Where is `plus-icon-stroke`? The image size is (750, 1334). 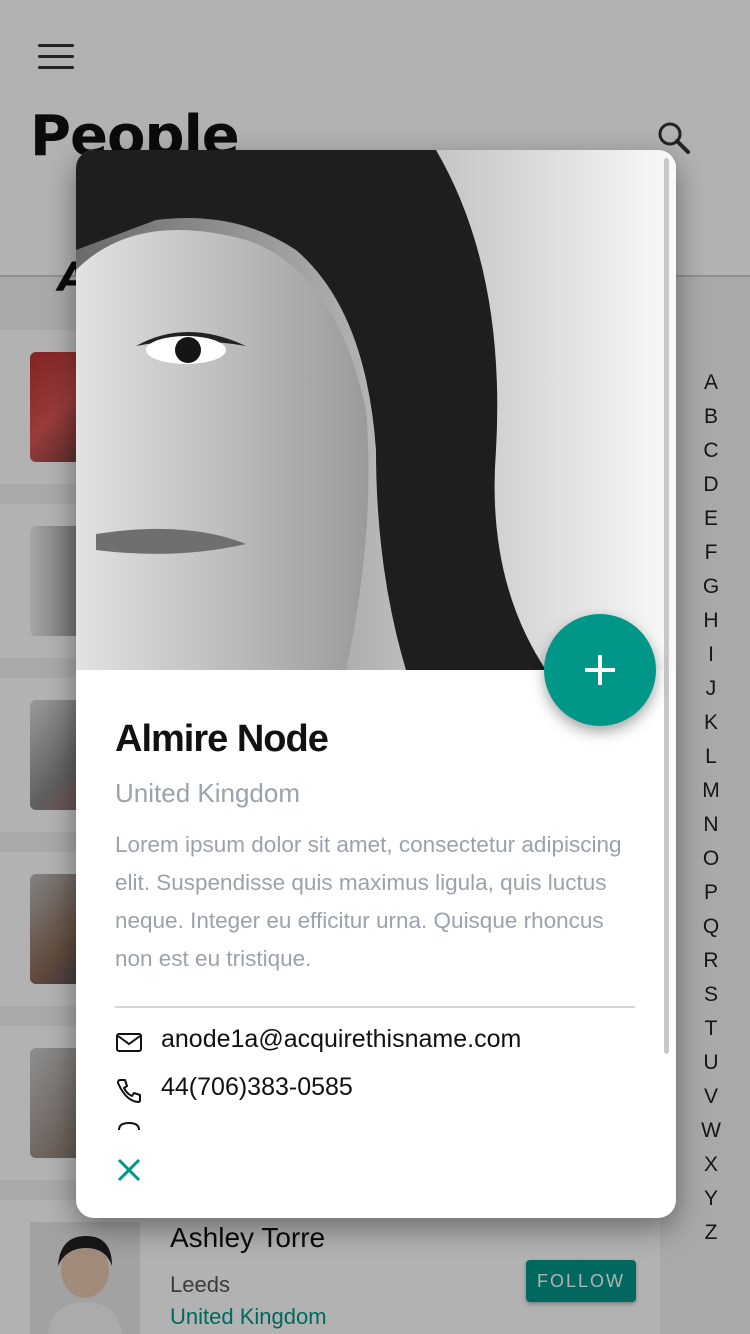
plus-icon-stroke is located at coordinates (600, 670).